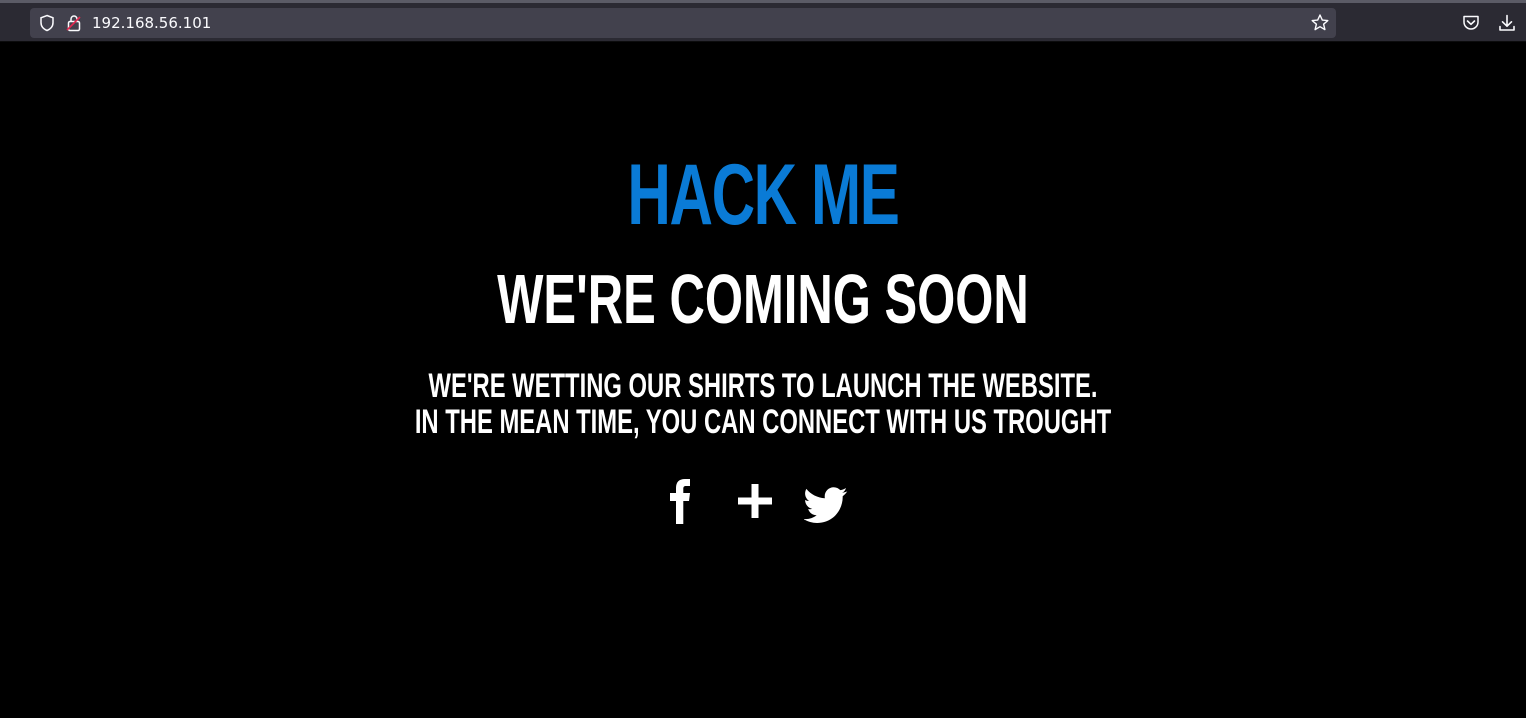 The height and width of the screenshot is (718, 1526). Describe the element at coordinates (1471, 23) in the screenshot. I see `pocket-icon` at that location.